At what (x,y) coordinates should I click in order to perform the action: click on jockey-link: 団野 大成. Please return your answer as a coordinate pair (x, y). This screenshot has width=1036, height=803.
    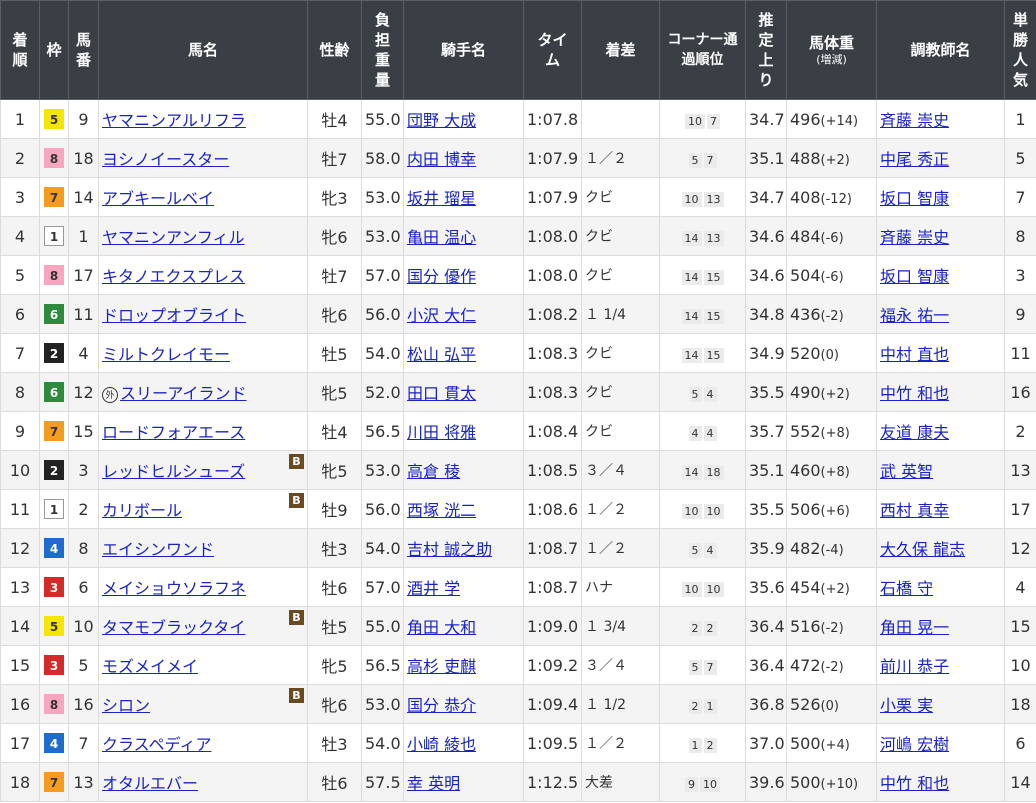
    Looking at the image, I should click on (441, 120).